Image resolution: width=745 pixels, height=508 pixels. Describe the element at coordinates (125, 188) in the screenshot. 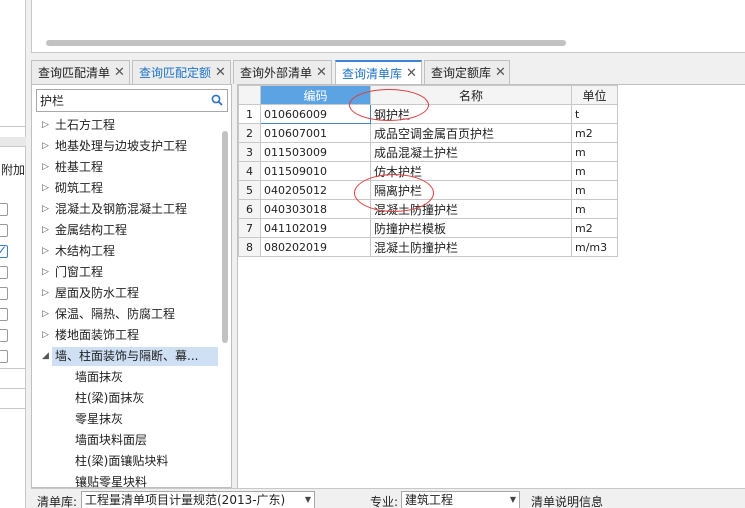

I see `tree-item: ▷ 砌筑工程` at that location.